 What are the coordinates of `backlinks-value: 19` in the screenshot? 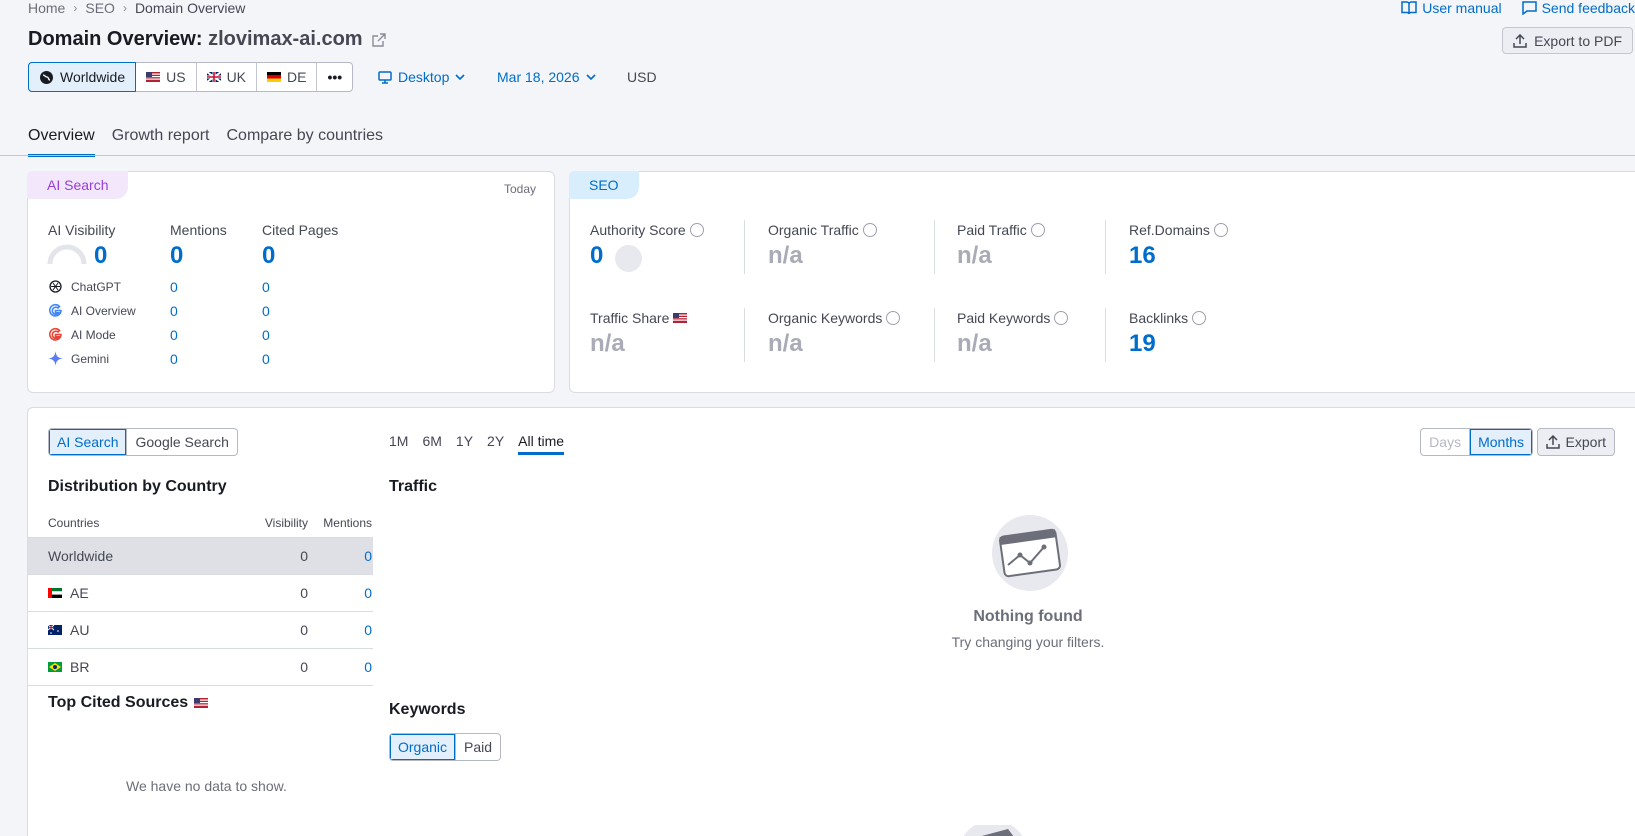 It's located at (1142, 344).